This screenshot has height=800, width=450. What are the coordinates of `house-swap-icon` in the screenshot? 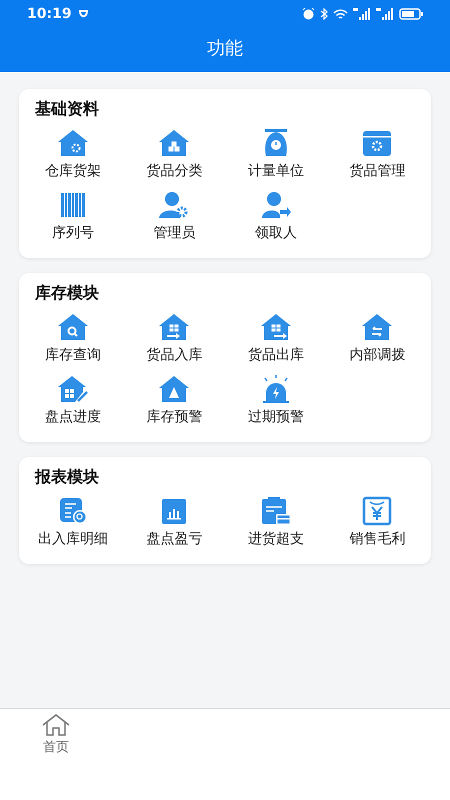 It's located at (377, 327).